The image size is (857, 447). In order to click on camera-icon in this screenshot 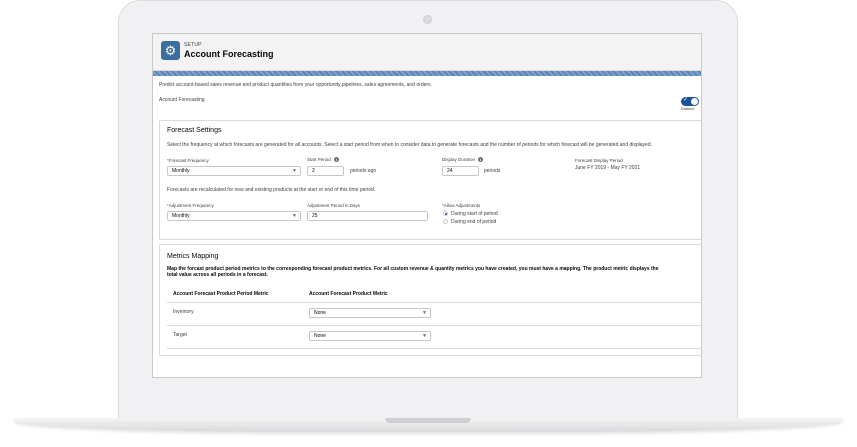, I will do `click(427, 19)`.